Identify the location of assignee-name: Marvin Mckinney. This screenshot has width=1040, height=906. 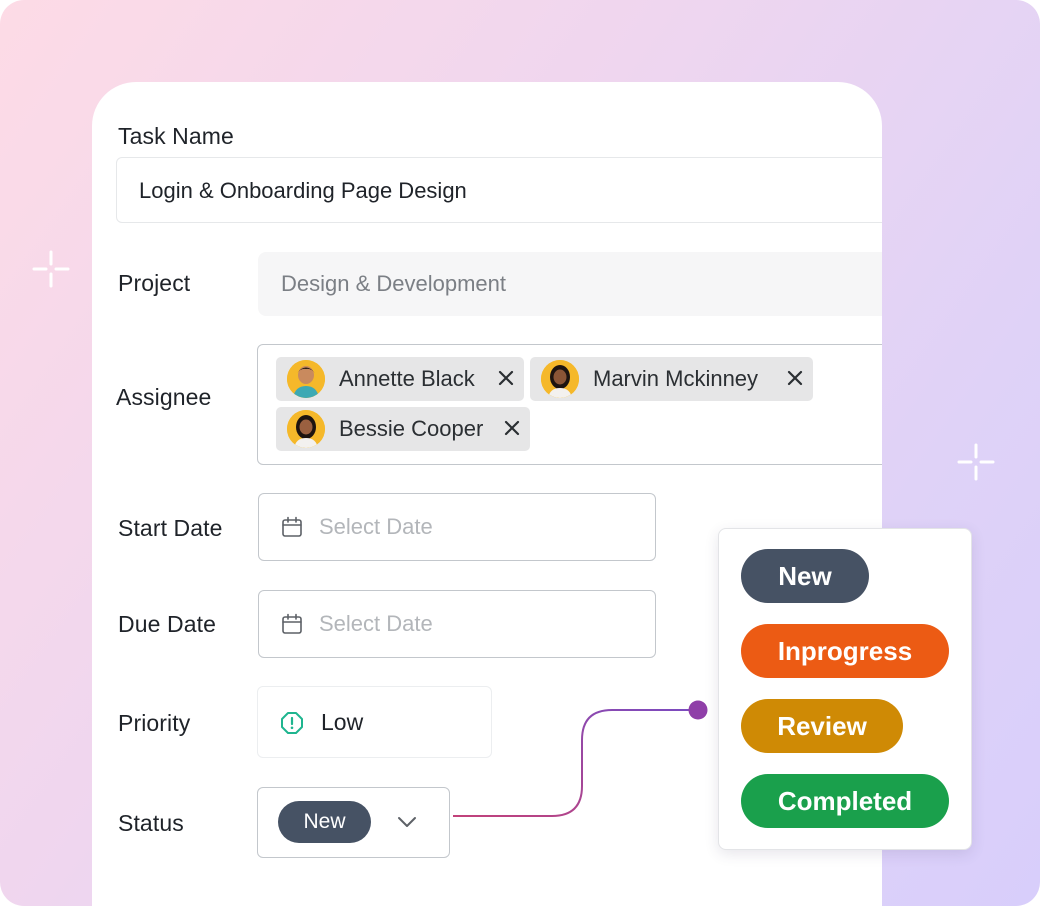
(676, 378).